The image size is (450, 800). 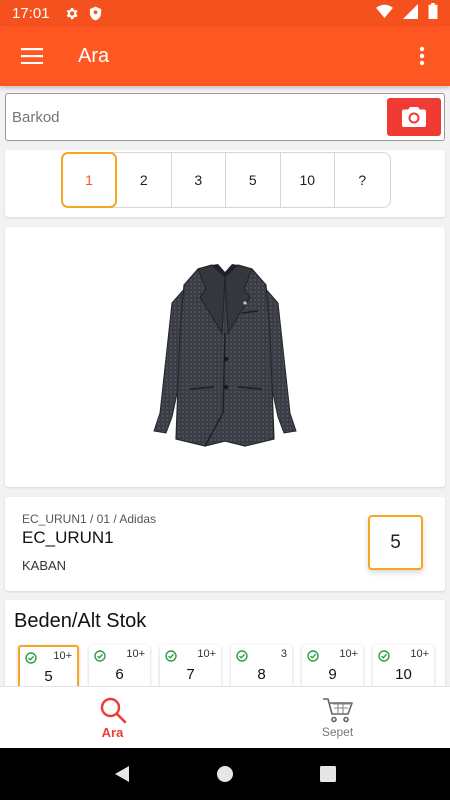 I want to click on quantity-options: 1 2 3 5 10 ?, so click(x=226, y=180).